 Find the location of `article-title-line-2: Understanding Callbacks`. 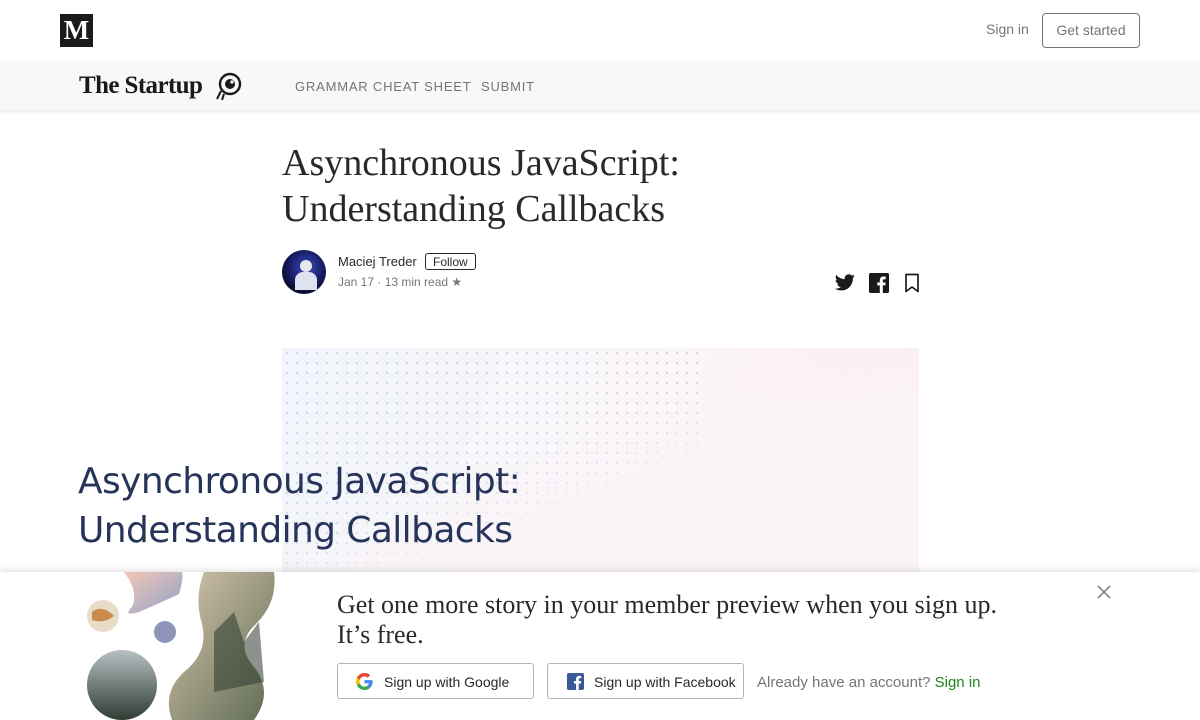

article-title-line-2: Understanding Callbacks is located at coordinates (474, 209).